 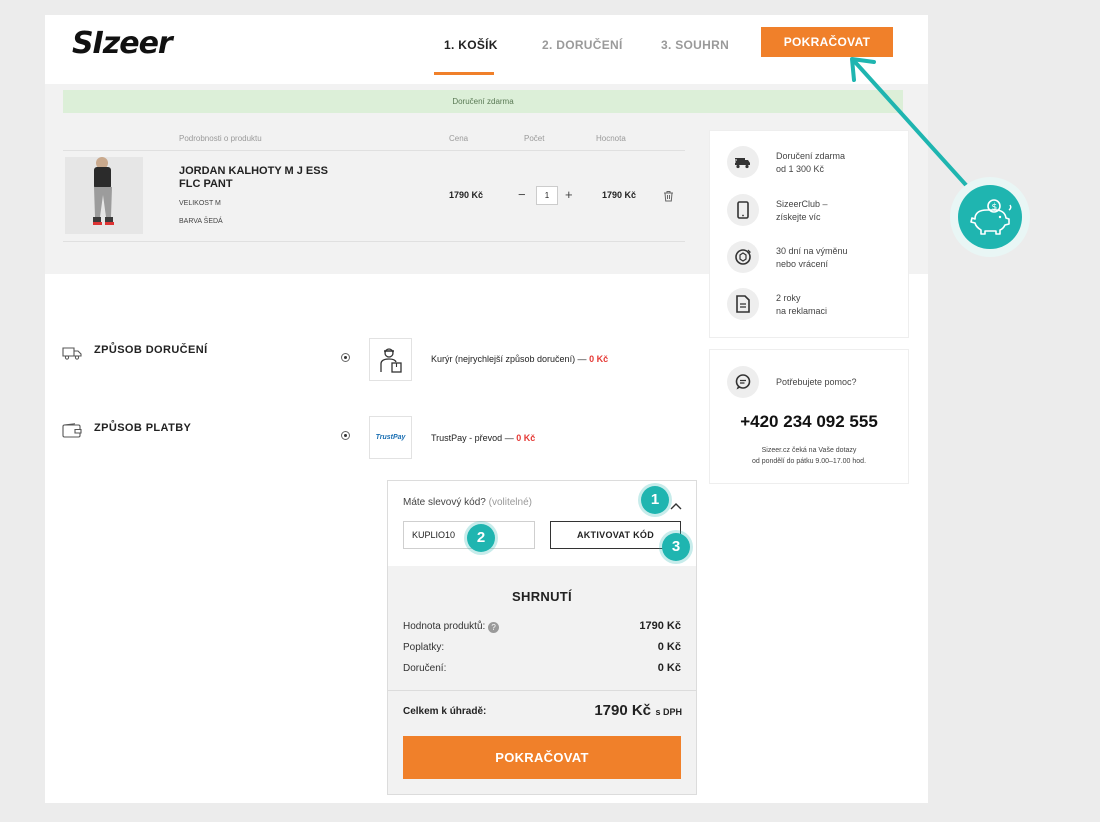 What do you see at coordinates (547, 195) in the screenshot?
I see `quantity-input: 1` at bounding box center [547, 195].